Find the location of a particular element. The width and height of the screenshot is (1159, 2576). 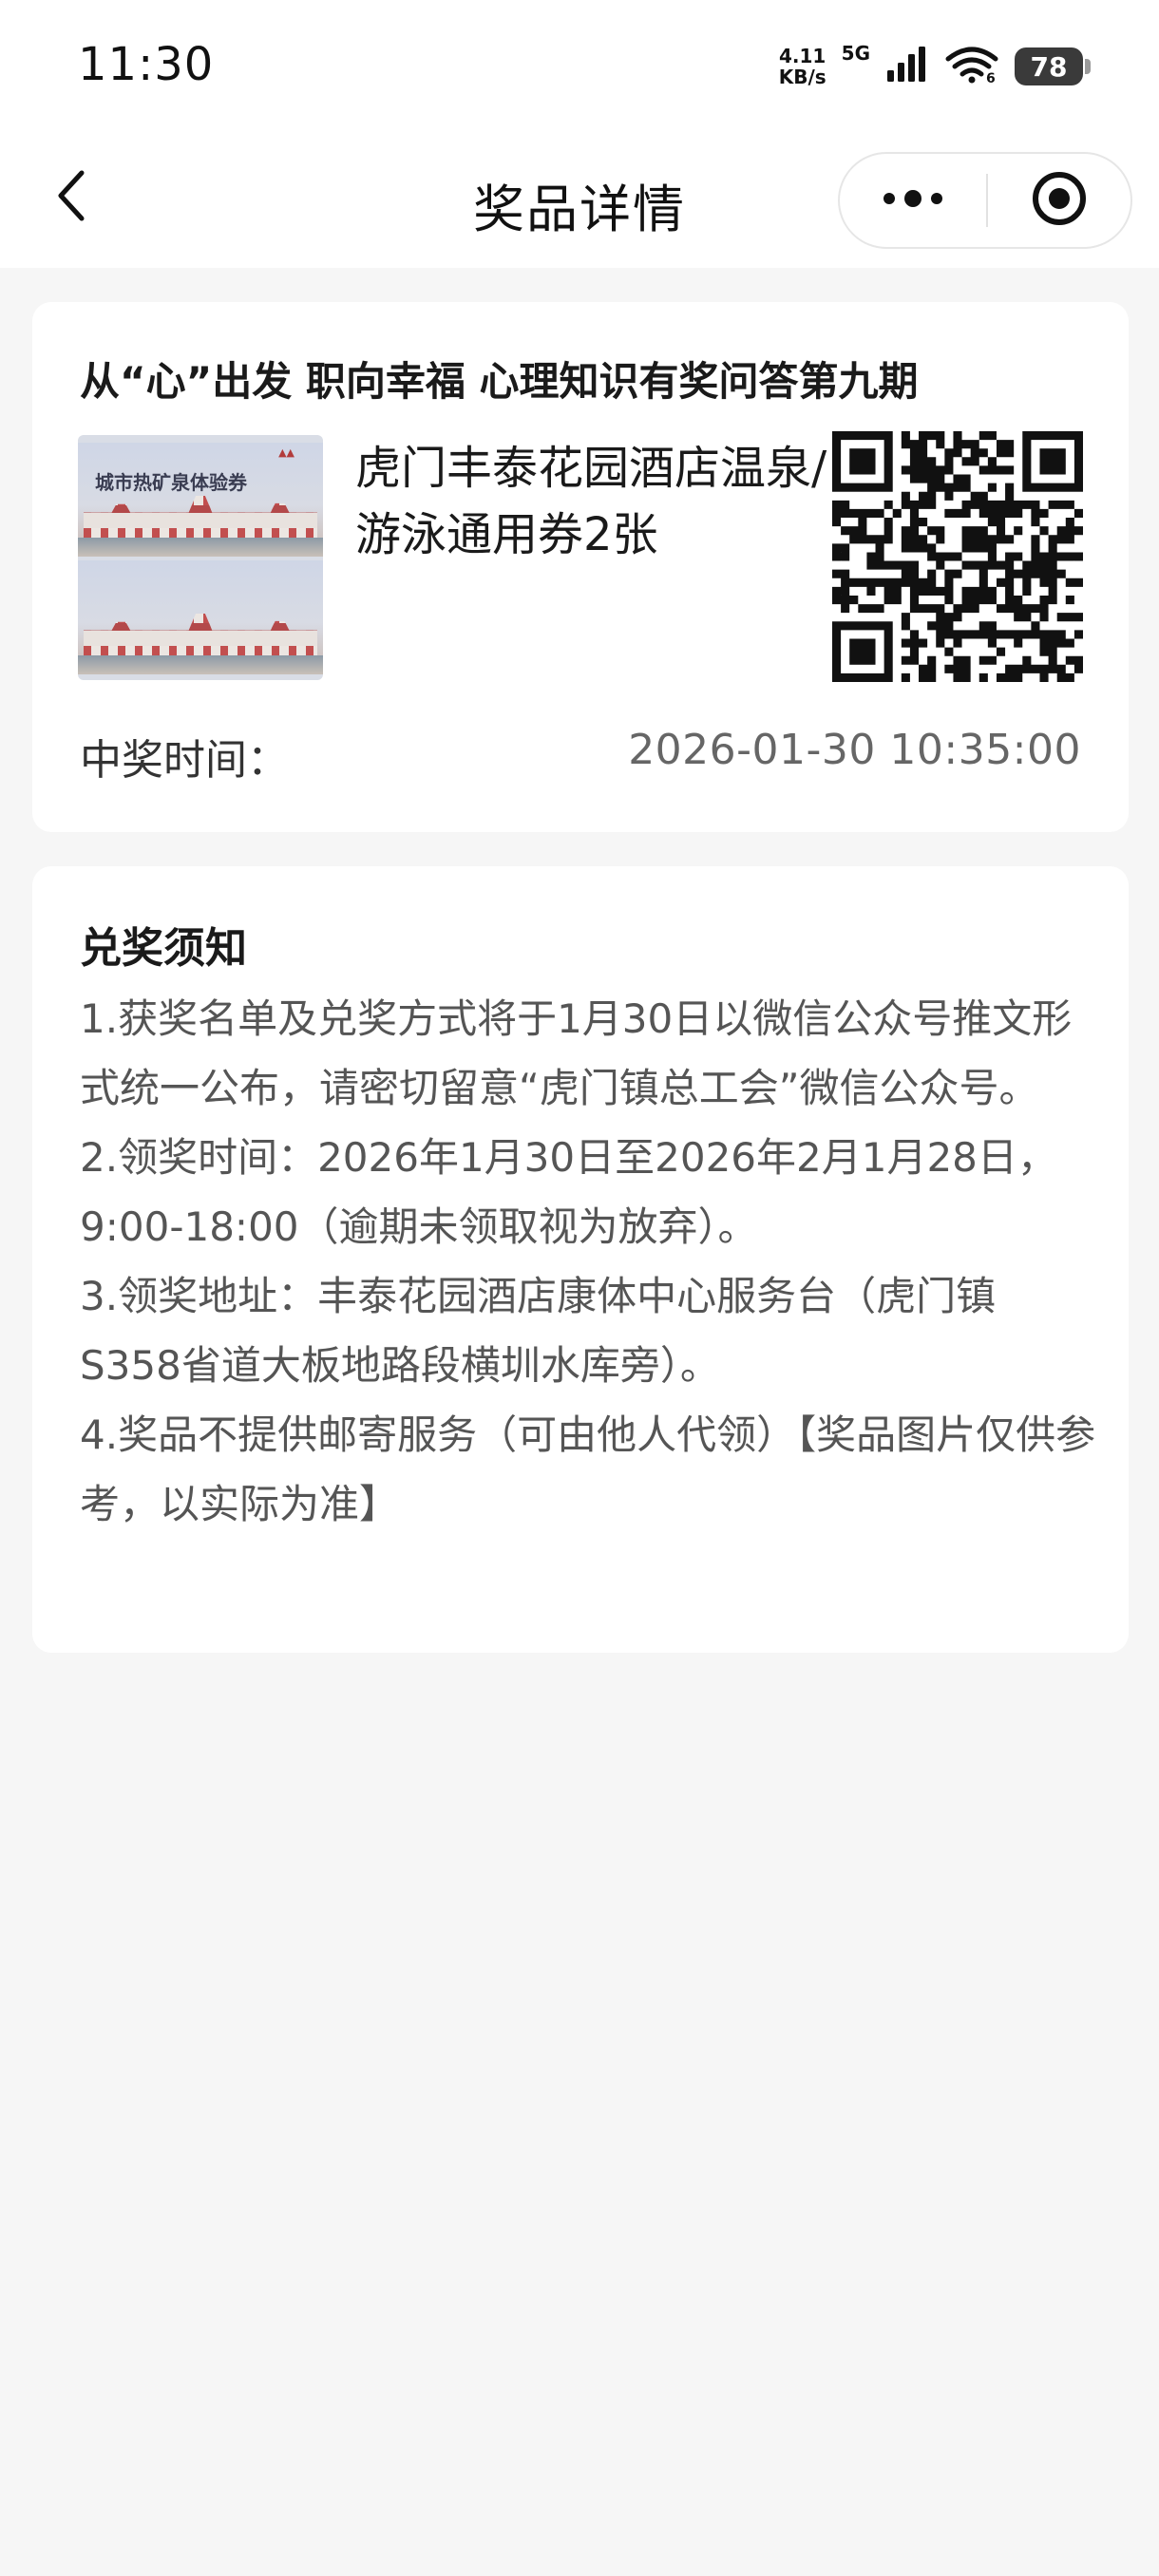

battery-icon: 78 is located at coordinates (1053, 66).